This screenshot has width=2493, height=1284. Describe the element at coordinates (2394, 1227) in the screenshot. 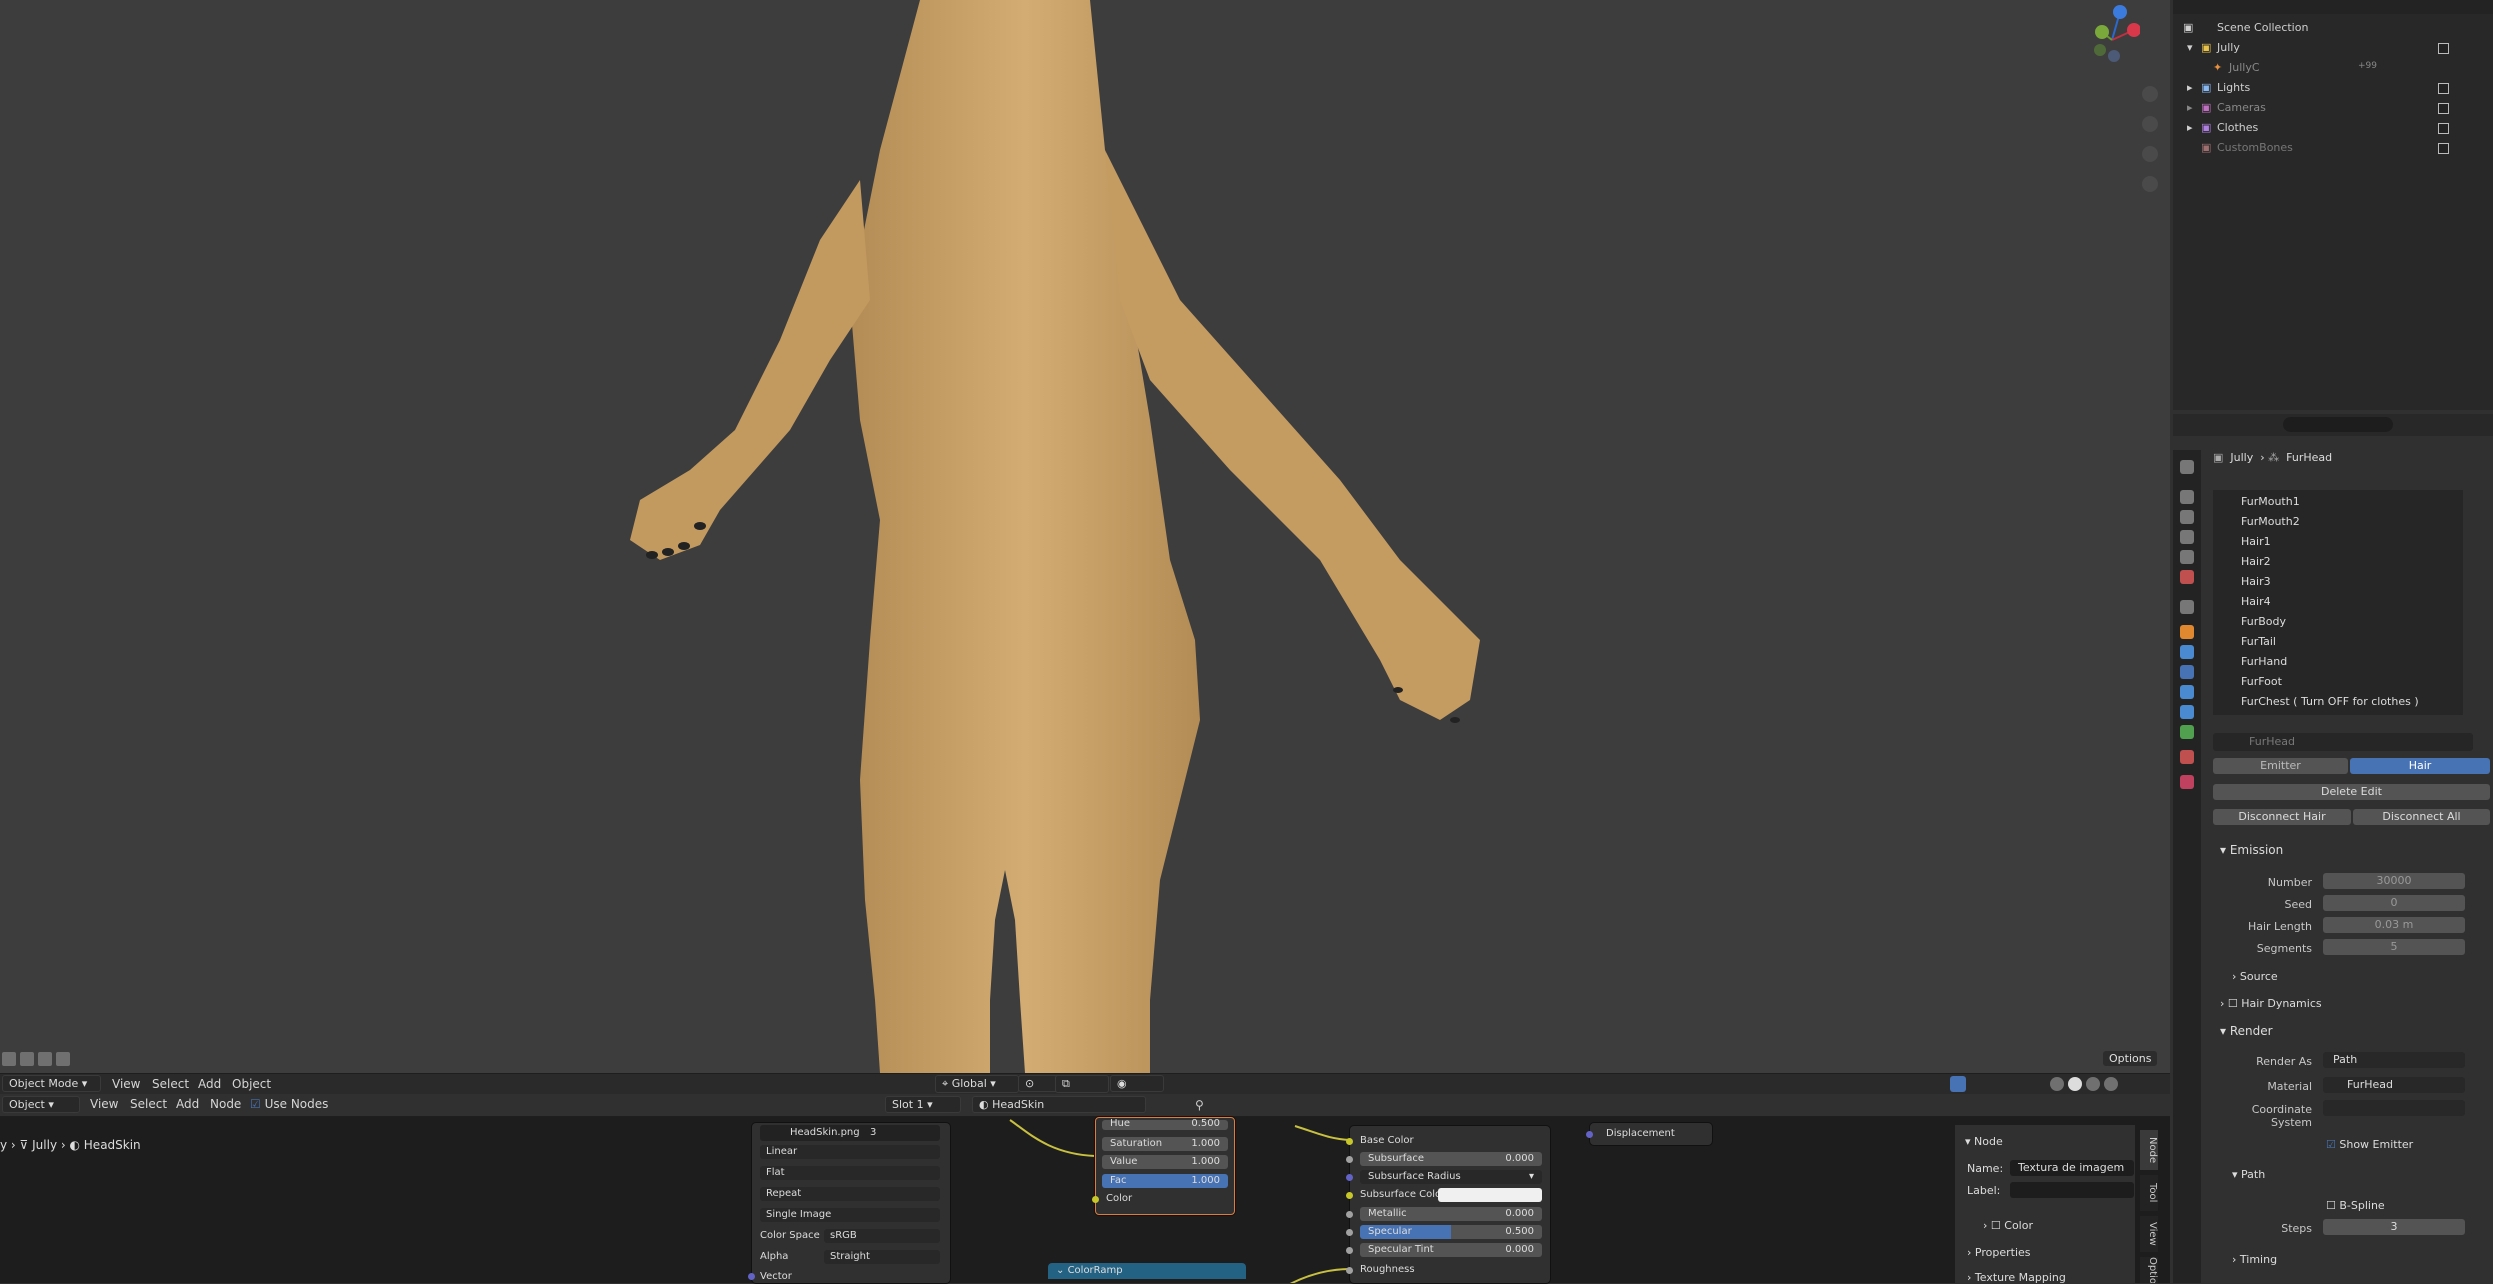

I see `steps-field: 3` at that location.